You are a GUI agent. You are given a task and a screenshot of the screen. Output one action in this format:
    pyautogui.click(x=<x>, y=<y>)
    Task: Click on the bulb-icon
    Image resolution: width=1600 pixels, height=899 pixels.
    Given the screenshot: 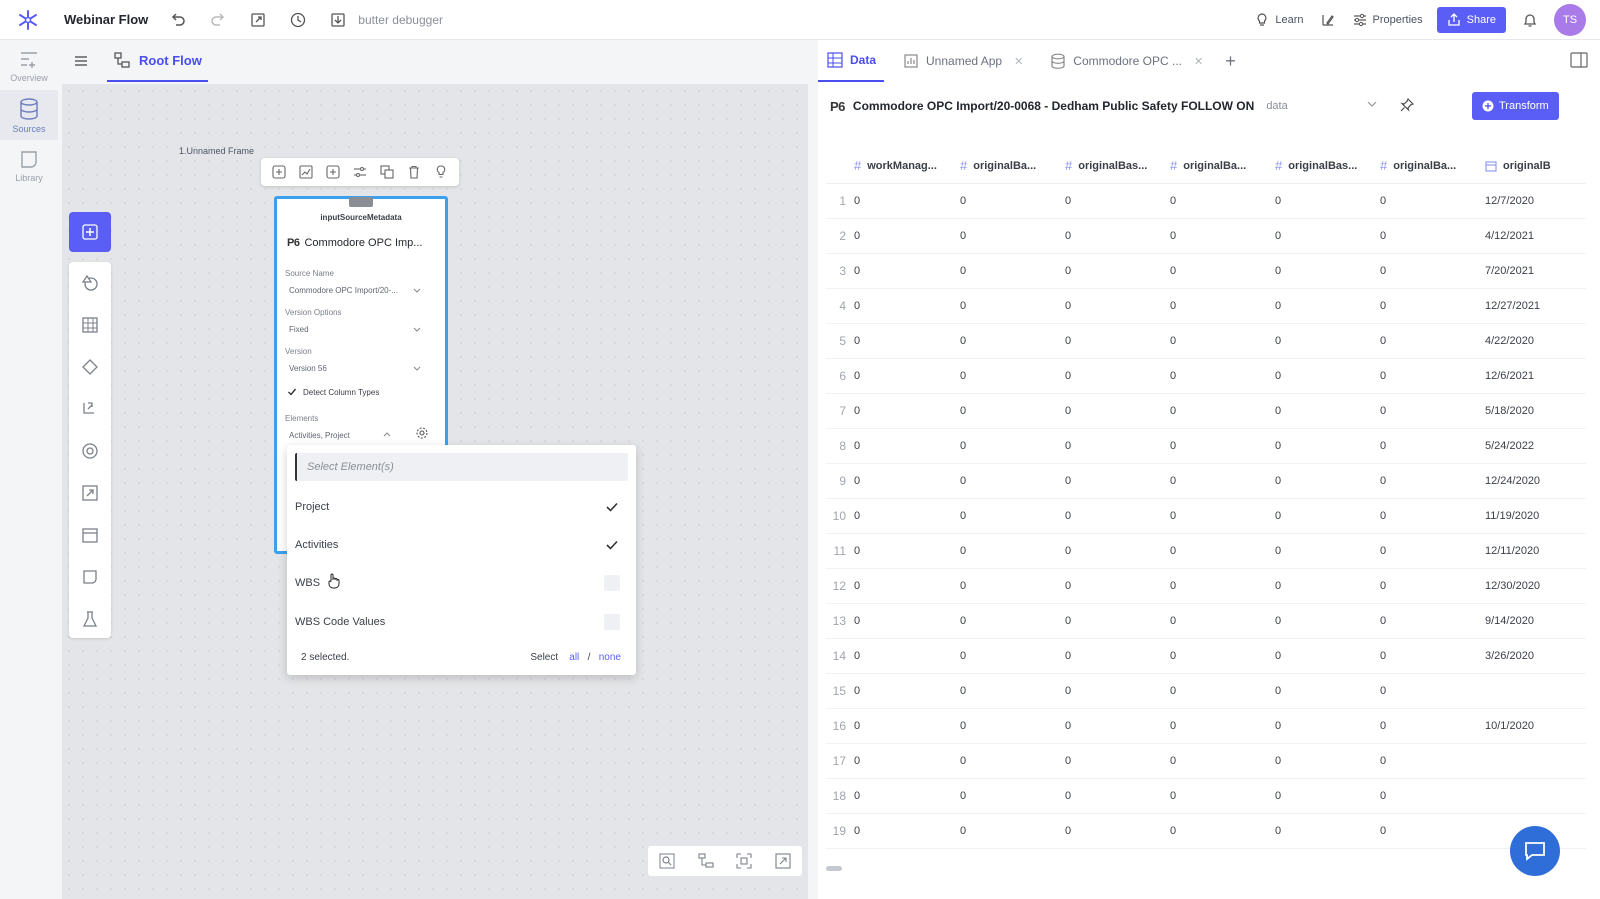 What is the action you would take?
    pyautogui.click(x=441, y=172)
    